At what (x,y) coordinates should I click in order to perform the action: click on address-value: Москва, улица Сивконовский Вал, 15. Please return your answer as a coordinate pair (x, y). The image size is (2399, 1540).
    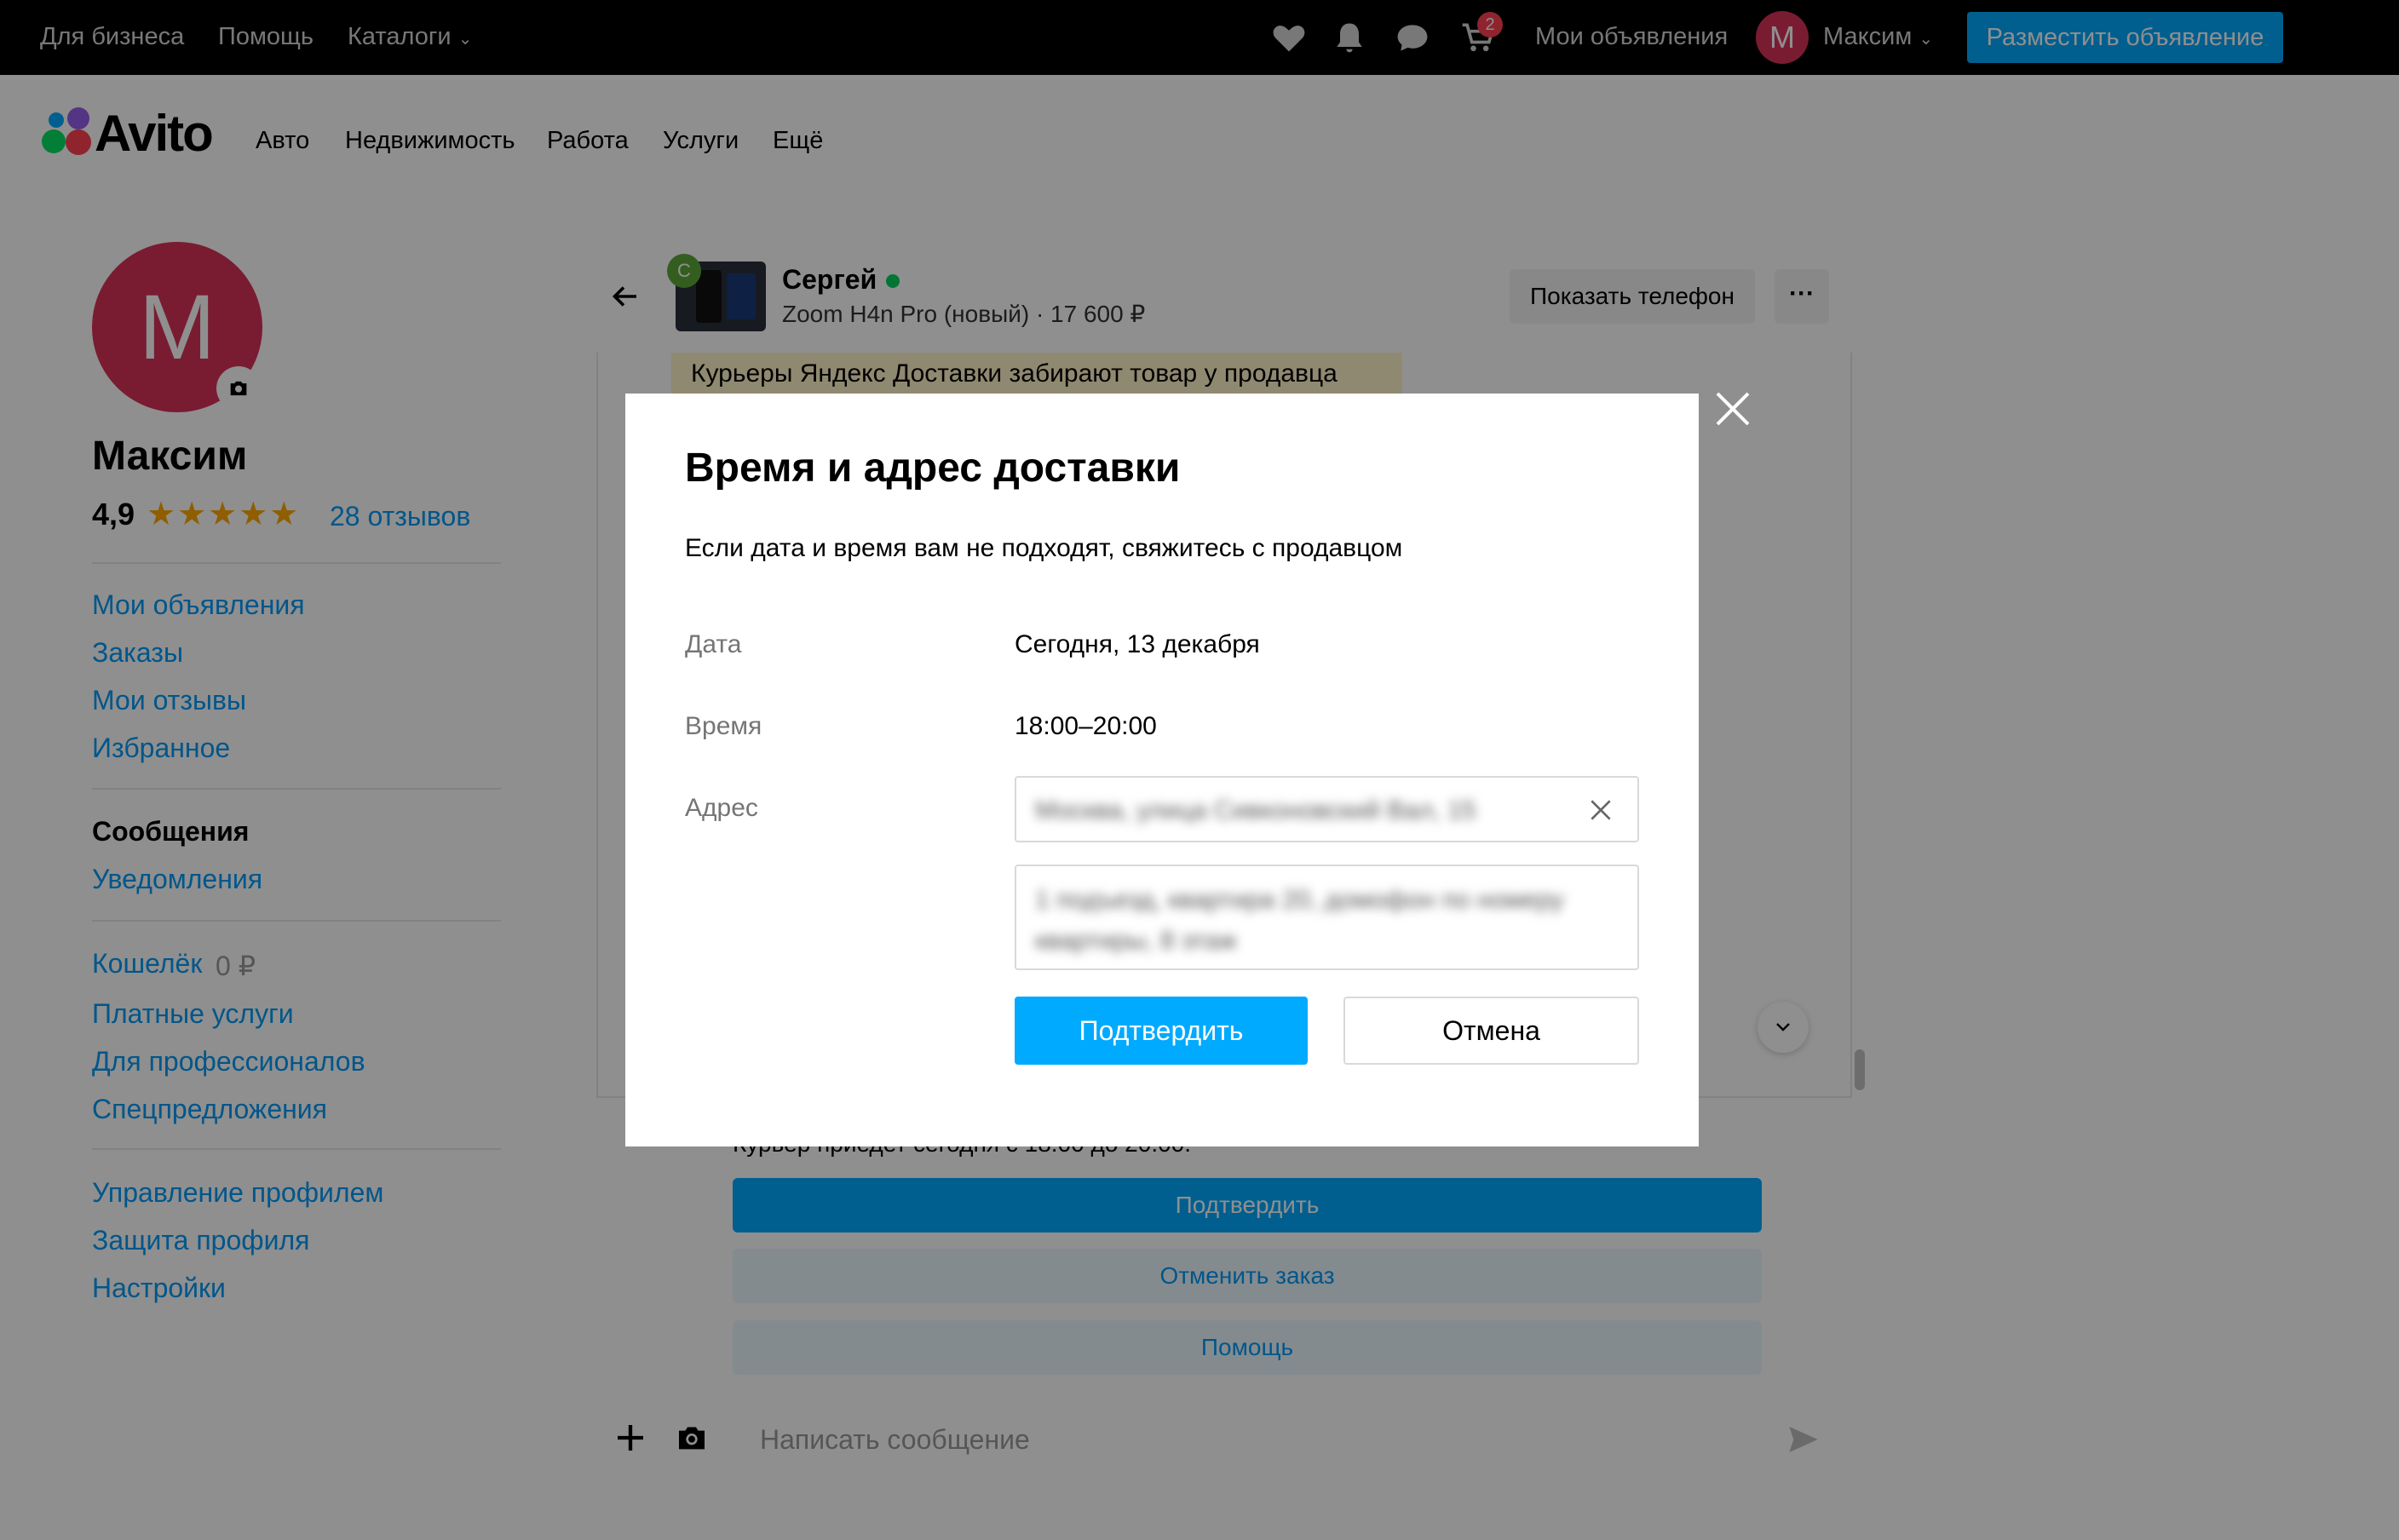
    Looking at the image, I should click on (1255, 810).